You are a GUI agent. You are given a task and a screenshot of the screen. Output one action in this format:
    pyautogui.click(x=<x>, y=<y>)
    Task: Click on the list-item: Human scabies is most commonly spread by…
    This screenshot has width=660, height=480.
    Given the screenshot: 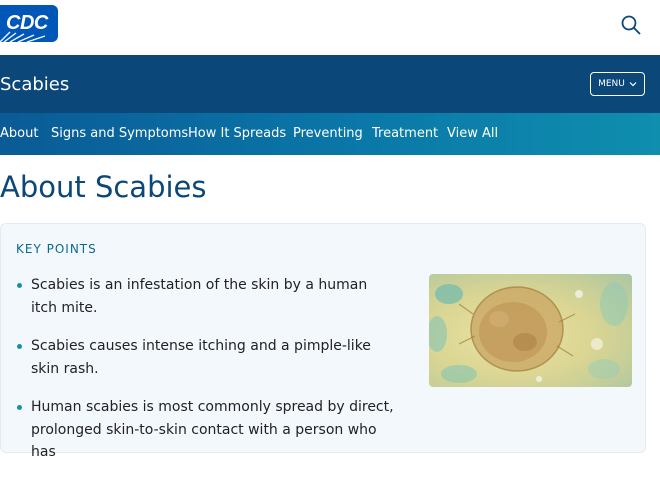 What is the action you would take?
    pyautogui.click(x=206, y=430)
    